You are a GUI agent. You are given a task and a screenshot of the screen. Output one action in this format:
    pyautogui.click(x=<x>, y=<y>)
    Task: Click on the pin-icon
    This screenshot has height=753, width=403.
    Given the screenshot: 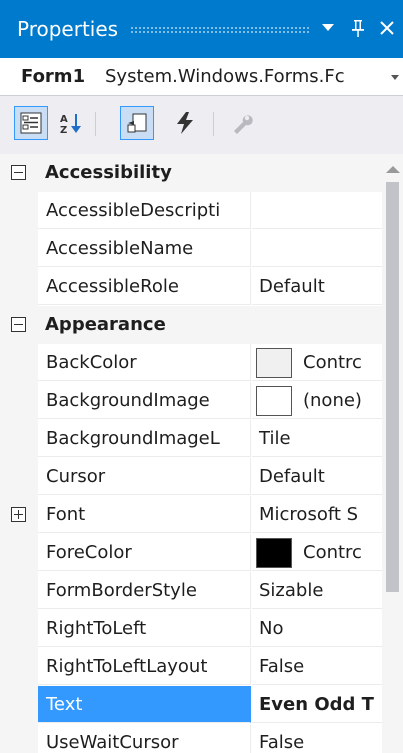 What is the action you would take?
    pyautogui.click(x=358, y=28)
    